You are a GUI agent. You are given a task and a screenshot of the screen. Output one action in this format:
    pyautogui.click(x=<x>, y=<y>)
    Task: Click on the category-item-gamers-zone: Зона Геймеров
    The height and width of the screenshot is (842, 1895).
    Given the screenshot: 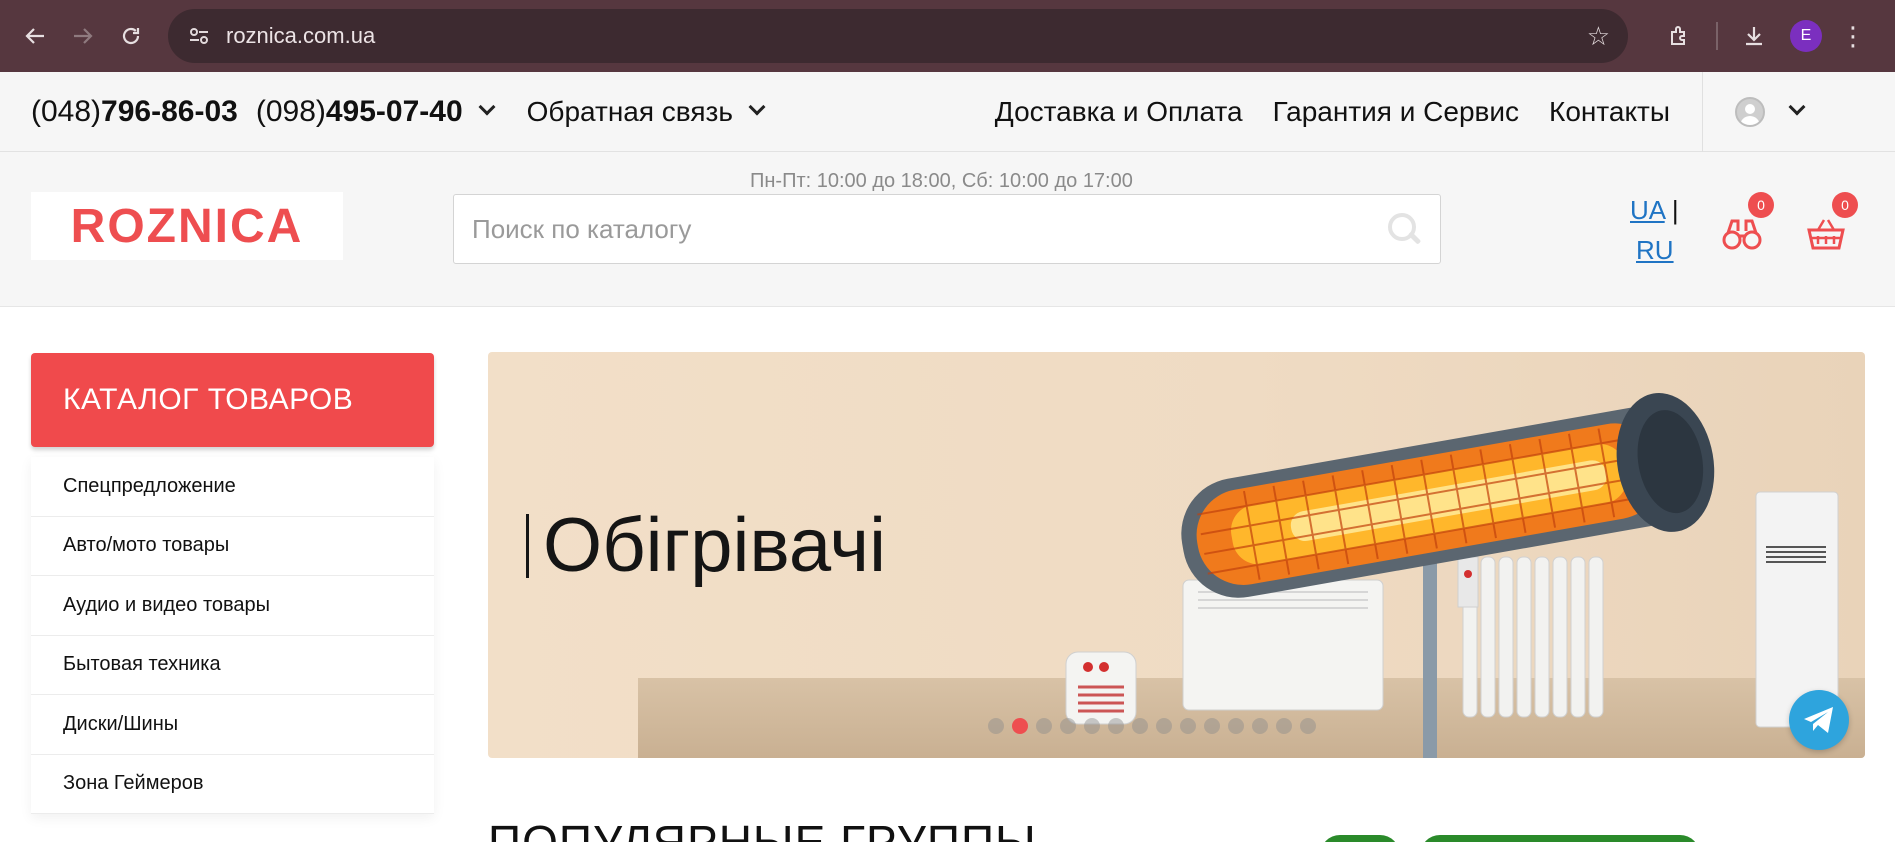 What is the action you would take?
    pyautogui.click(x=232, y=784)
    